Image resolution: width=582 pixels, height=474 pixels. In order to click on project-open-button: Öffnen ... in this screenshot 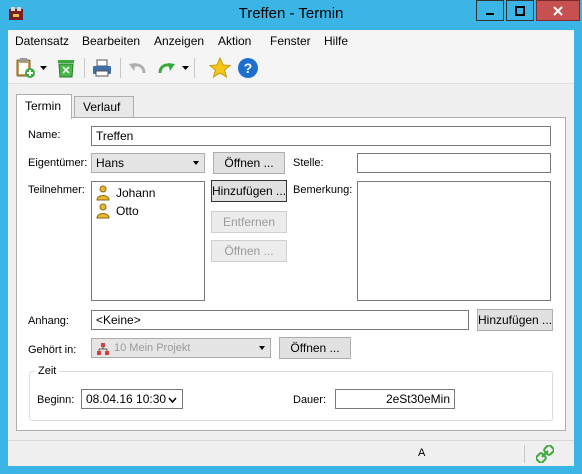, I will do `click(315, 348)`.